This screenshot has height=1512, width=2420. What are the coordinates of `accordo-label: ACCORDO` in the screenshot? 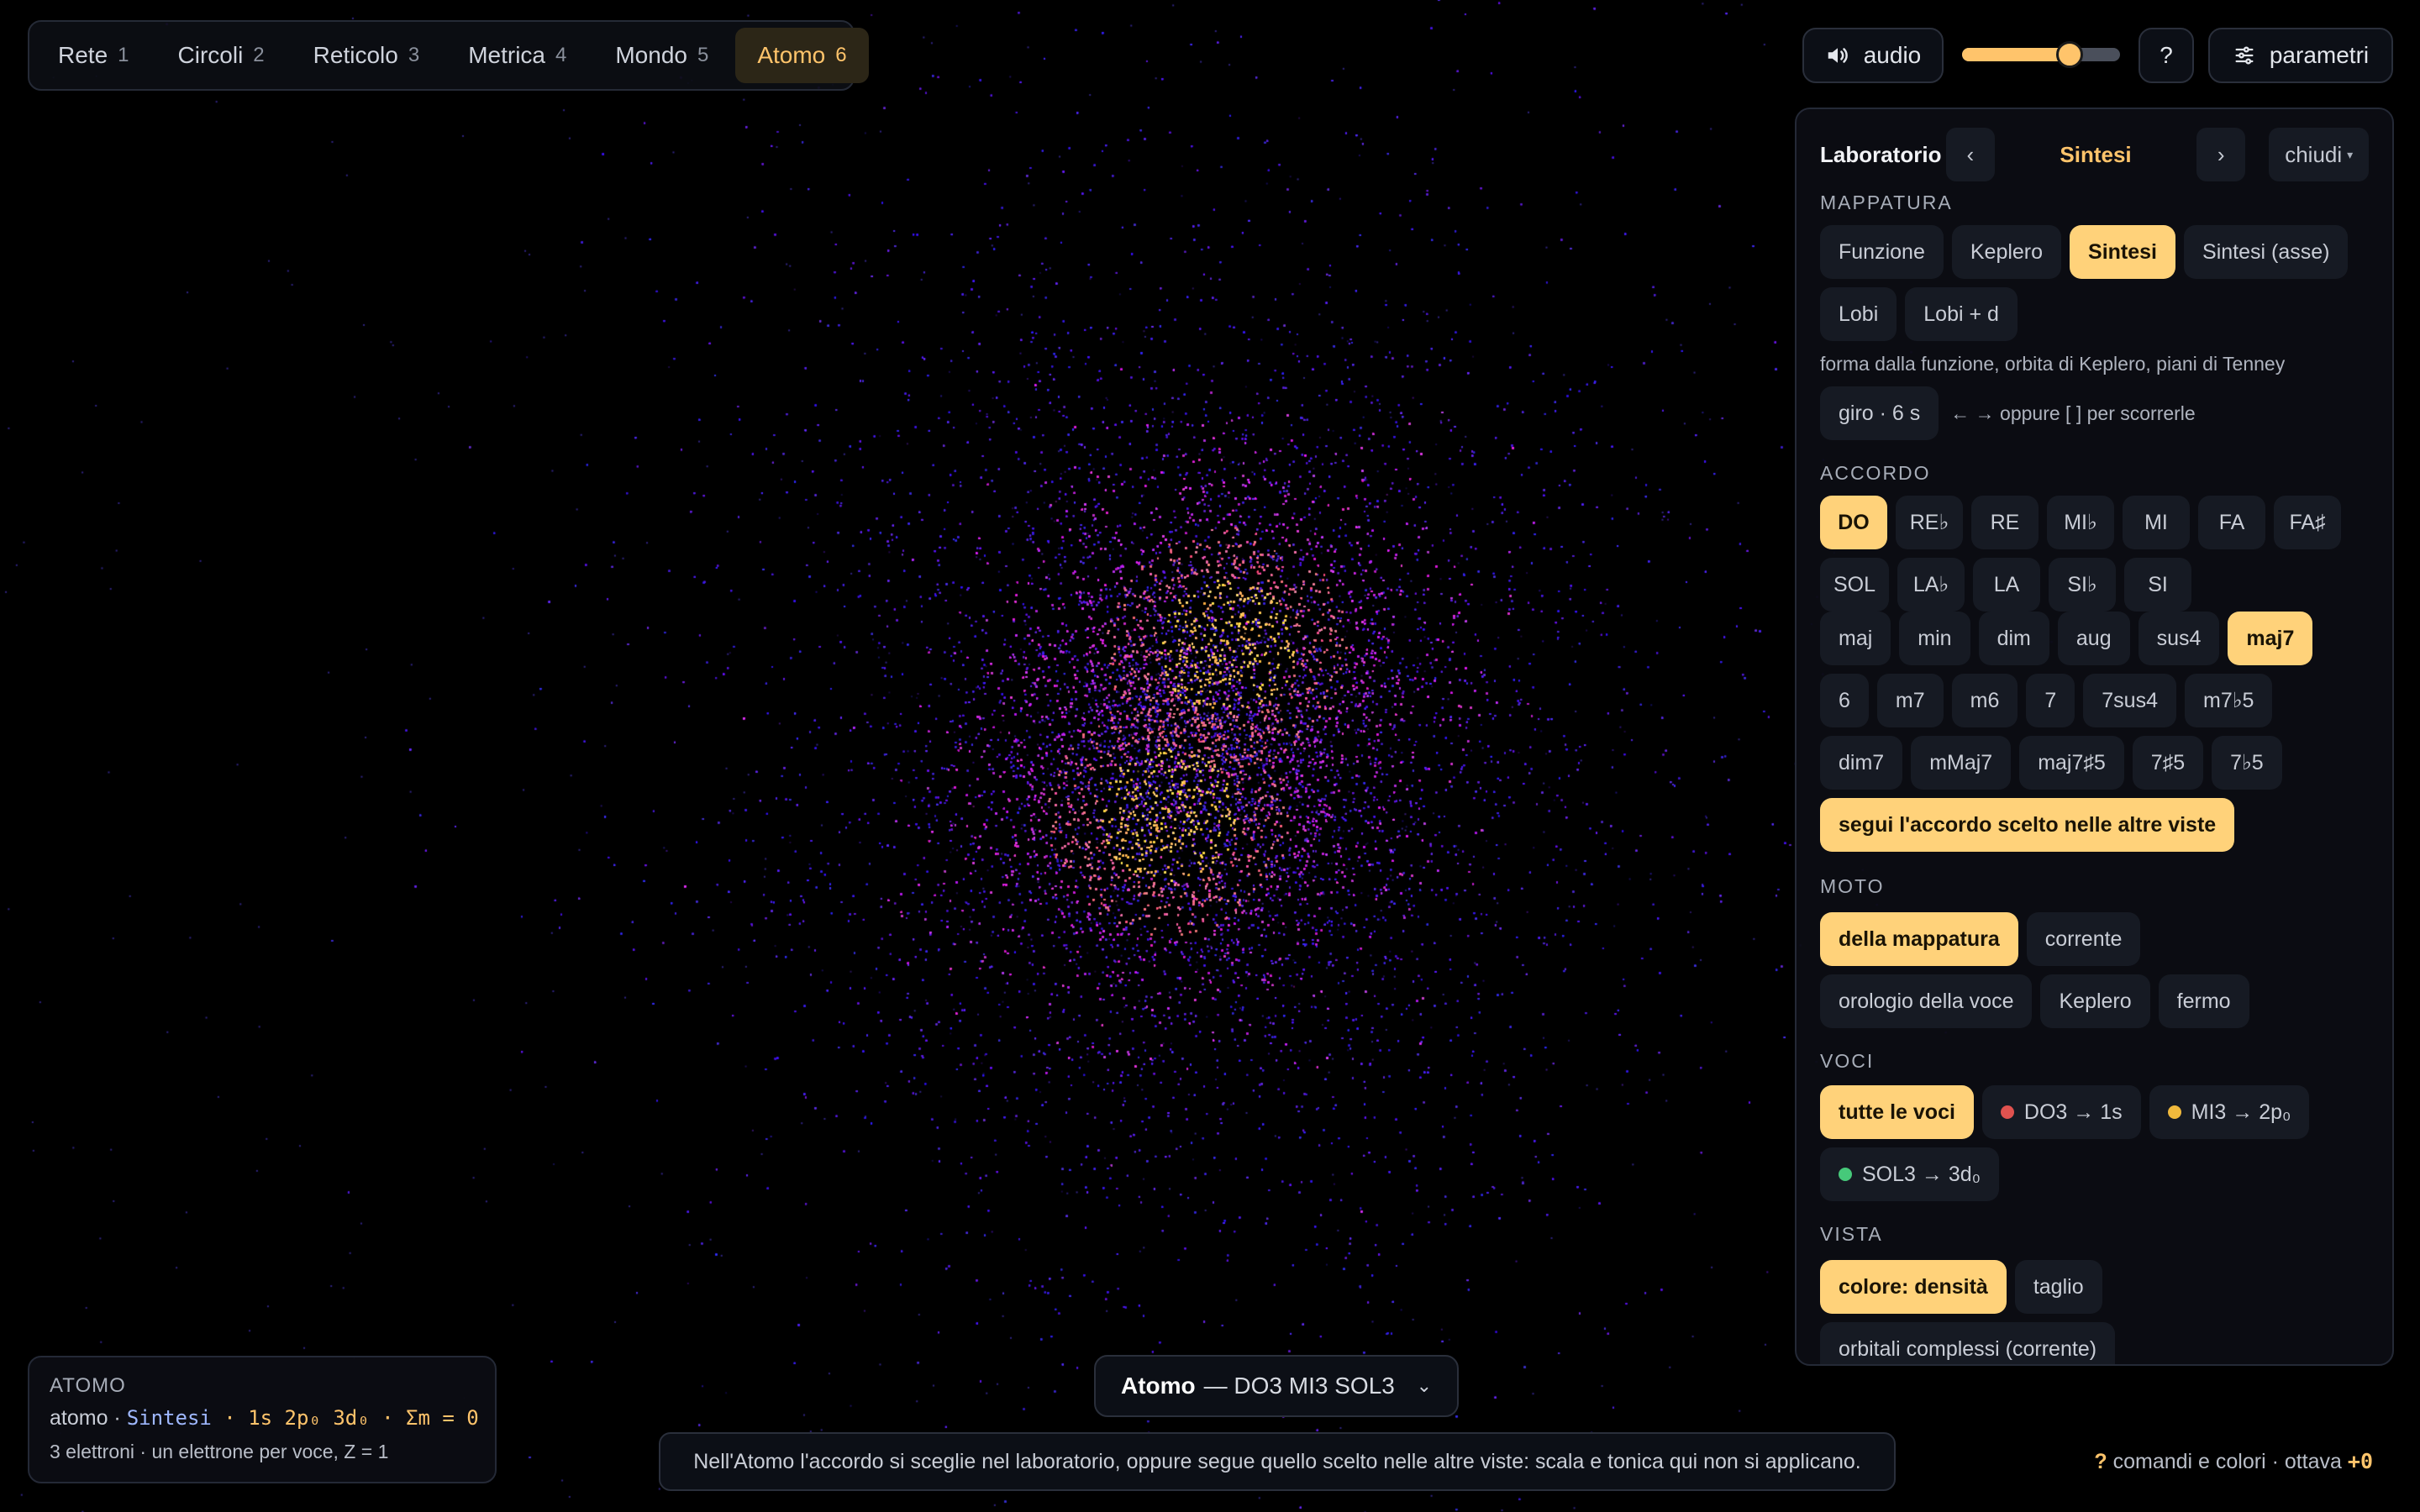 It's located at (1875, 473).